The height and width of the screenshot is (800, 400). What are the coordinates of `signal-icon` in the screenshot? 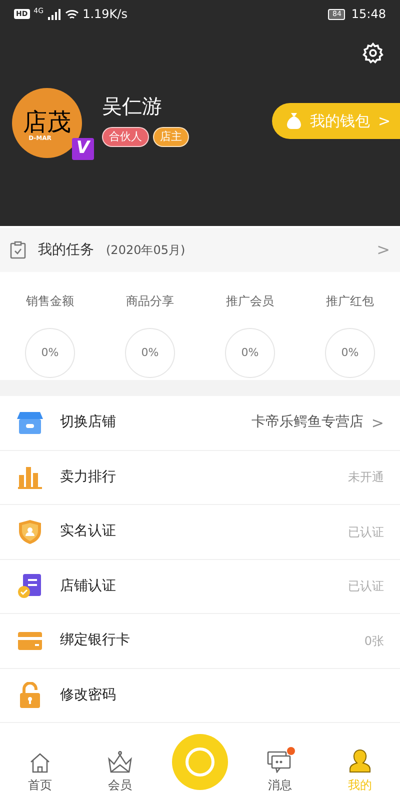 It's located at (54, 14).